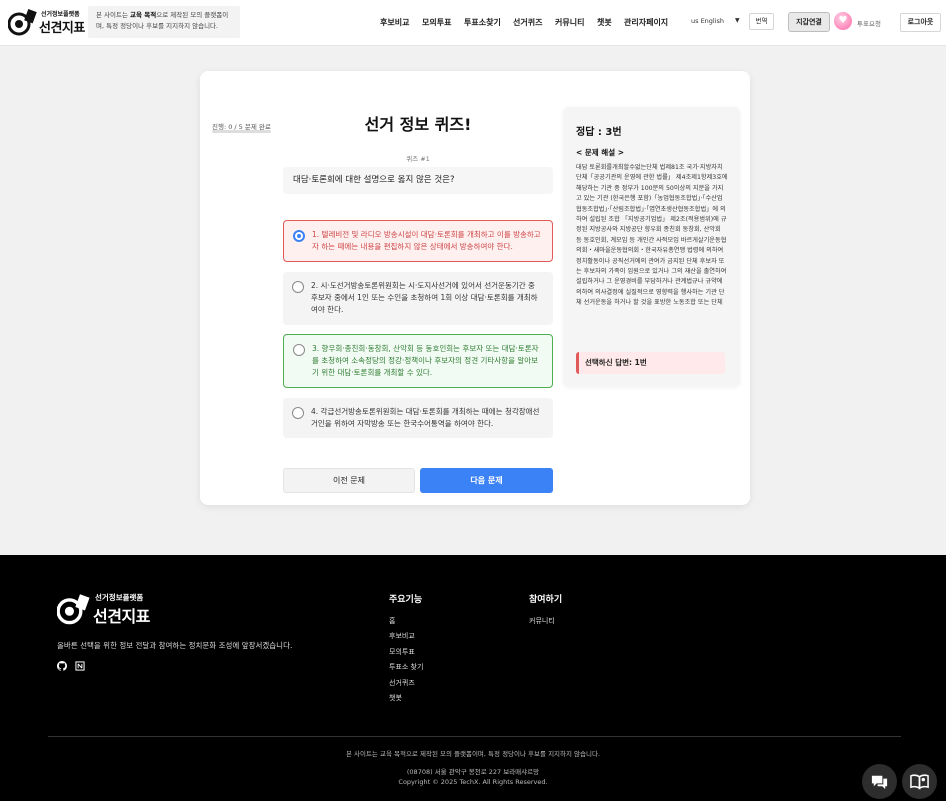 The width and height of the screenshot is (946, 801). Describe the element at coordinates (175, 645) in the screenshot. I see `footer-tagline: 올바른 선택을 위한 정보 전달과 참여하는 정치문화 조성에 앞장서겠습니다.` at that location.